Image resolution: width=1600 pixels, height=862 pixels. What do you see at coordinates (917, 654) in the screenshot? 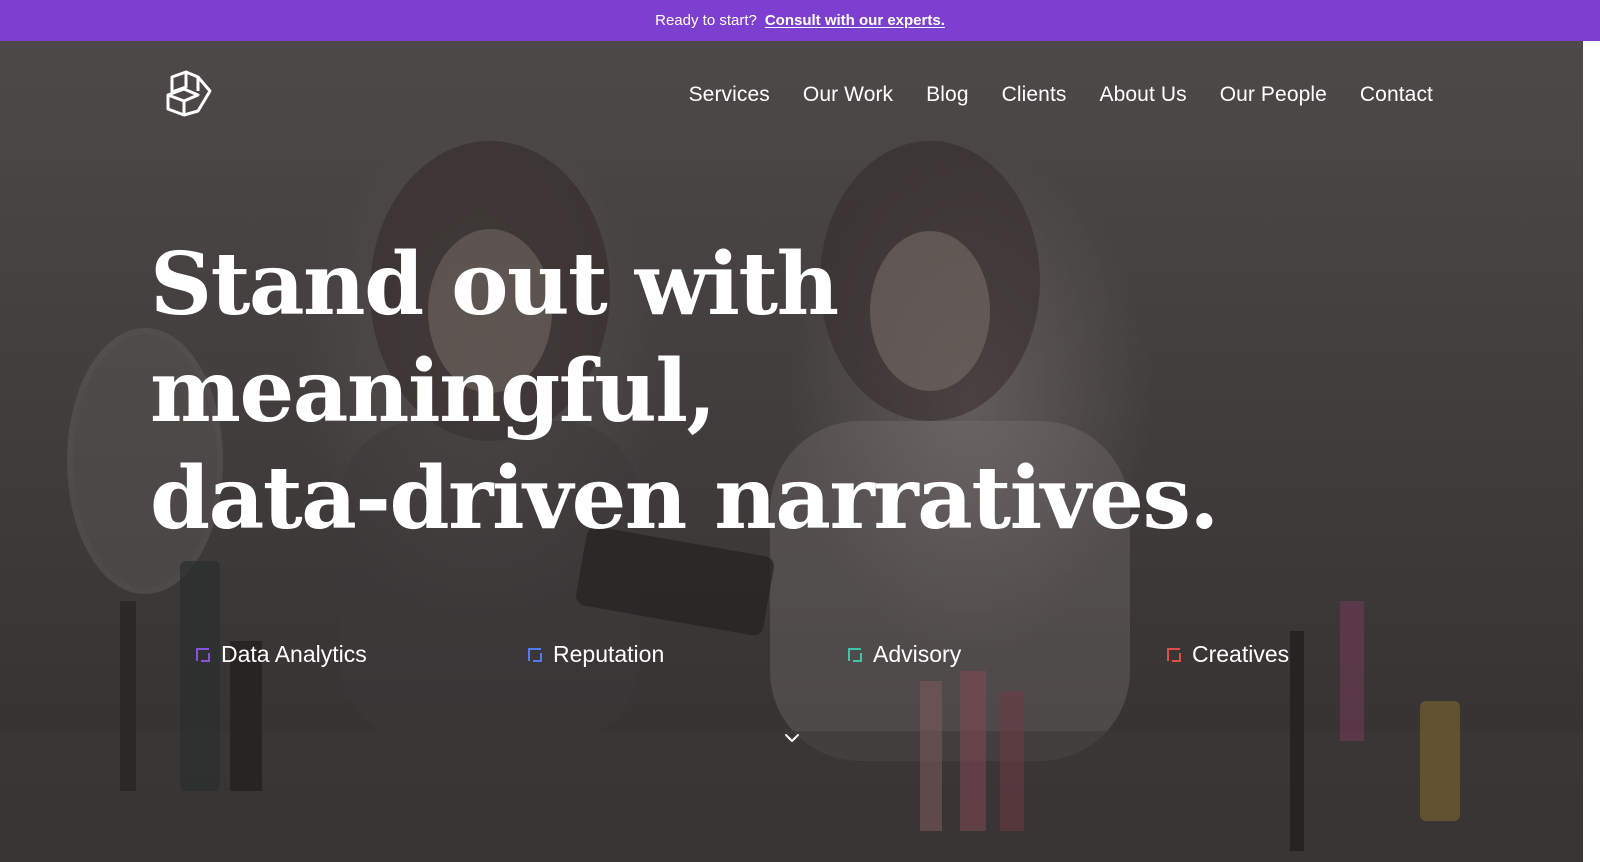
I see `service-label: Advisory` at bounding box center [917, 654].